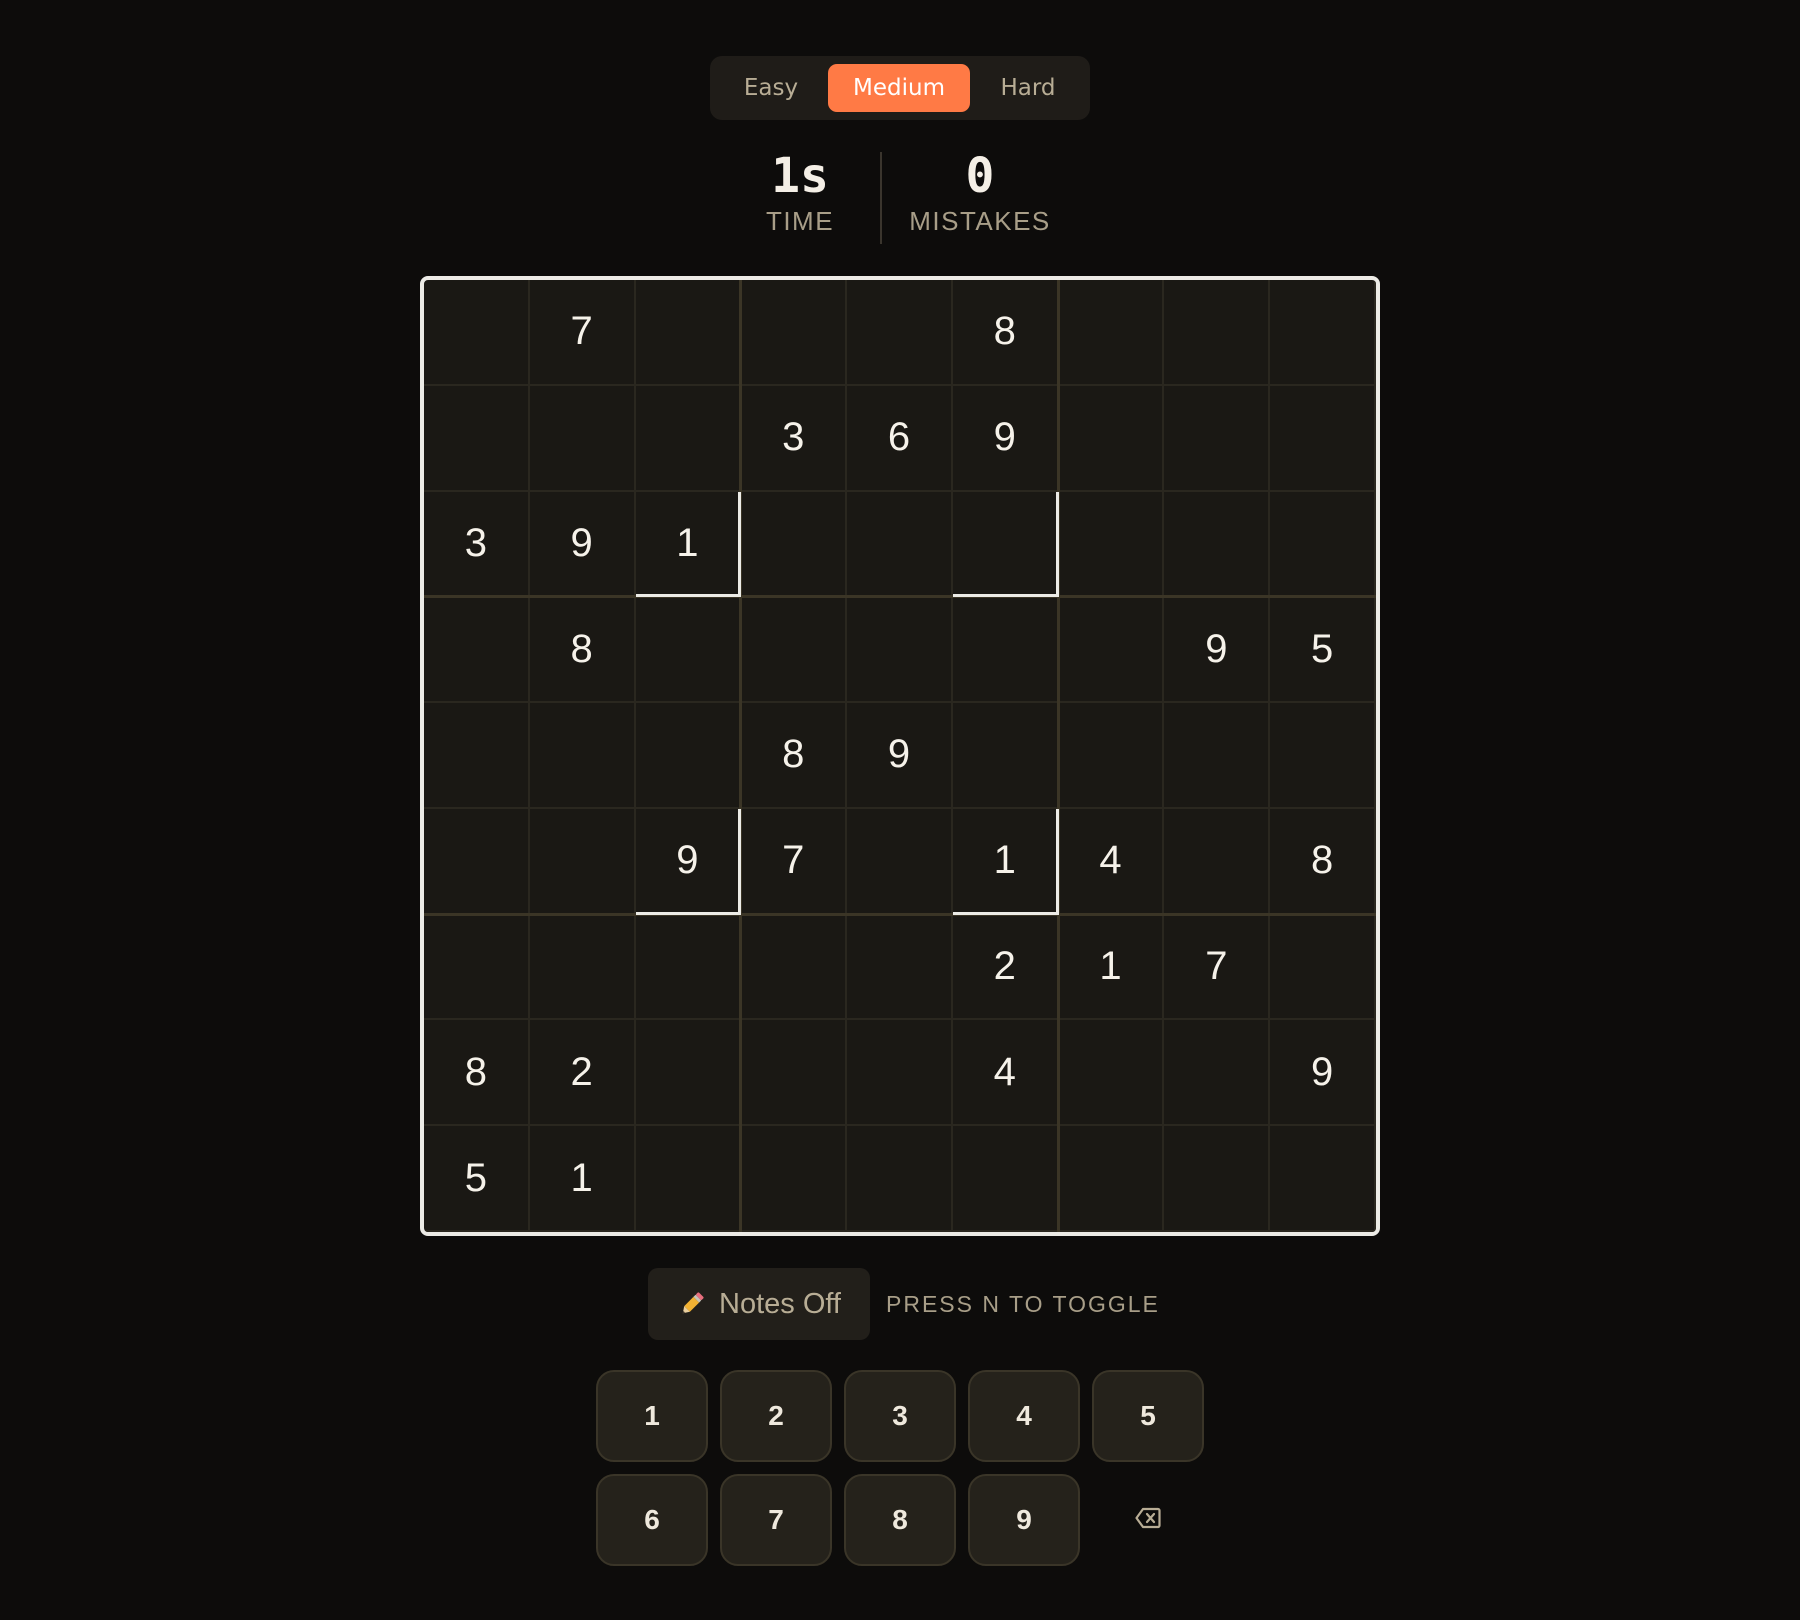 This screenshot has height=1620, width=1800. What do you see at coordinates (776, 1520) in the screenshot?
I see `numpad-key: 7` at bounding box center [776, 1520].